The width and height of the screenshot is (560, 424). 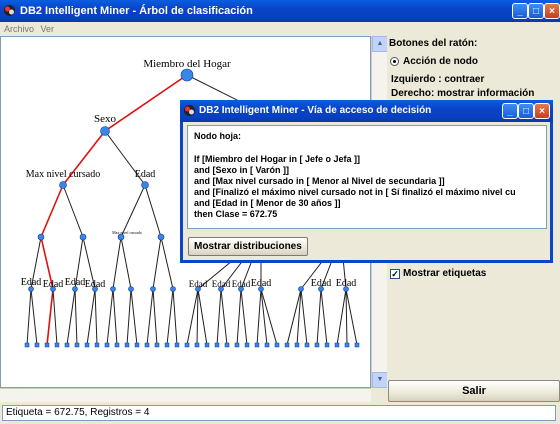 I want to click on show-labels-checkbox: ✓, so click(x=395, y=274).